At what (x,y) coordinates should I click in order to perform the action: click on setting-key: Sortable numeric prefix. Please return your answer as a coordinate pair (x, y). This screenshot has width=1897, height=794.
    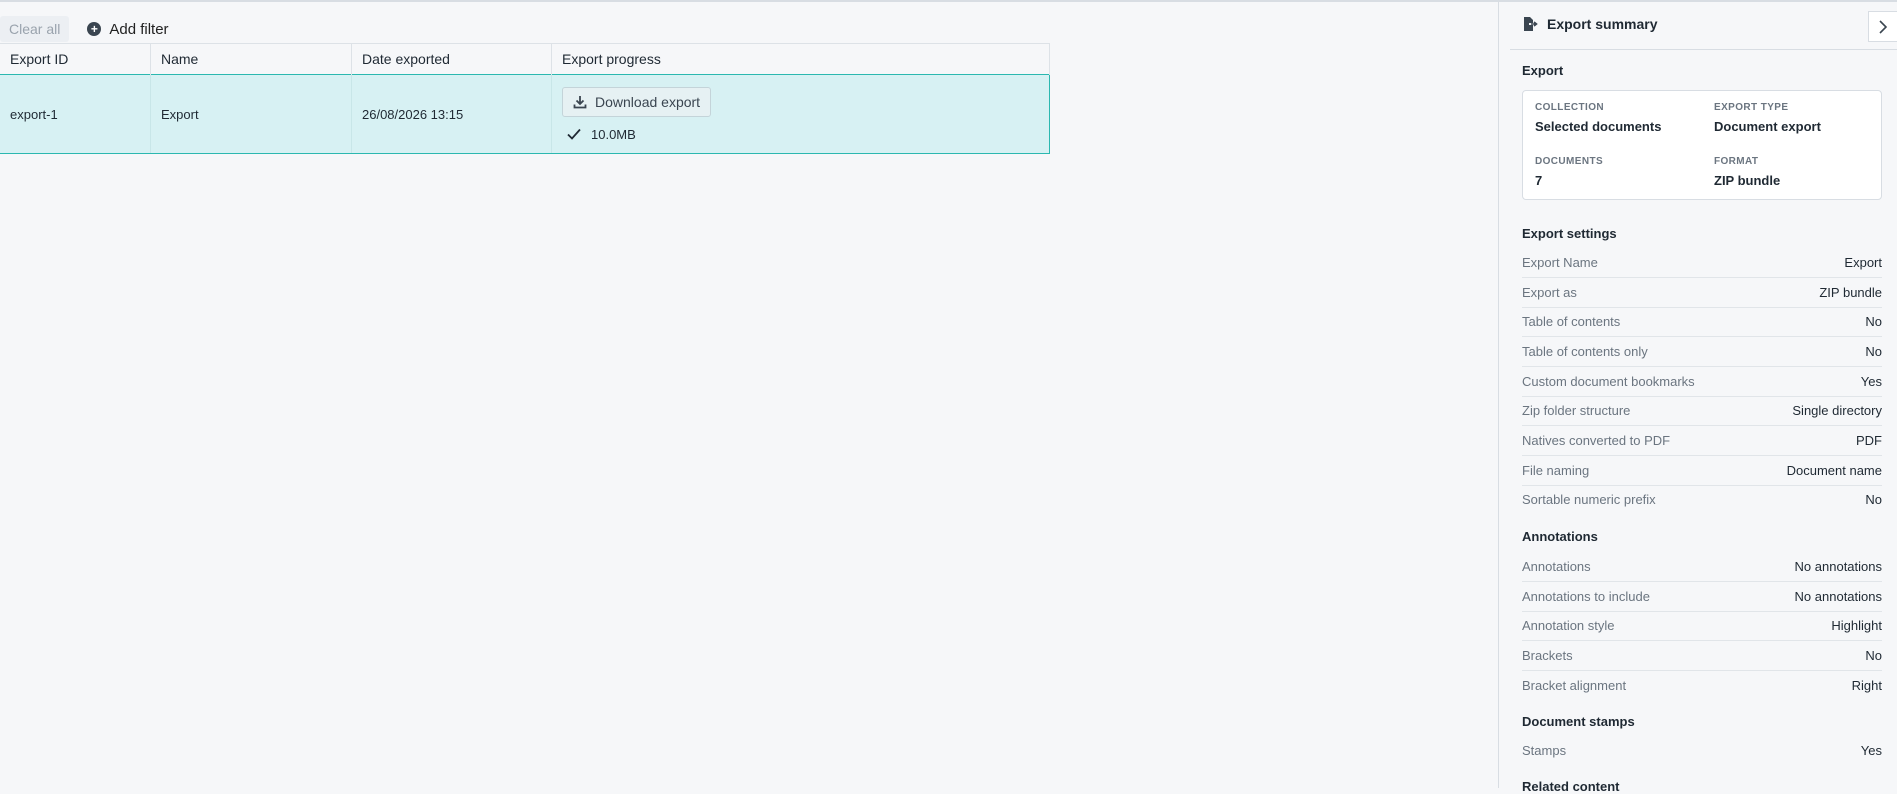
    Looking at the image, I should click on (1589, 499).